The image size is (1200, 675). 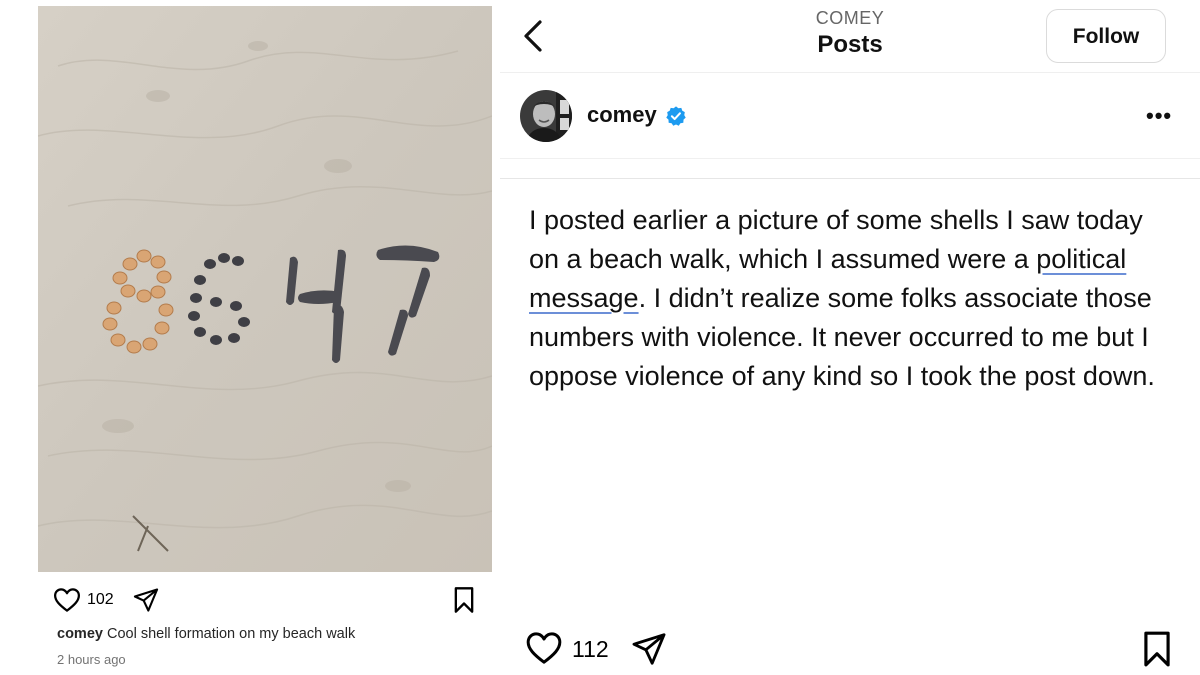 I want to click on post-actions: 112, so click(x=849, y=649).